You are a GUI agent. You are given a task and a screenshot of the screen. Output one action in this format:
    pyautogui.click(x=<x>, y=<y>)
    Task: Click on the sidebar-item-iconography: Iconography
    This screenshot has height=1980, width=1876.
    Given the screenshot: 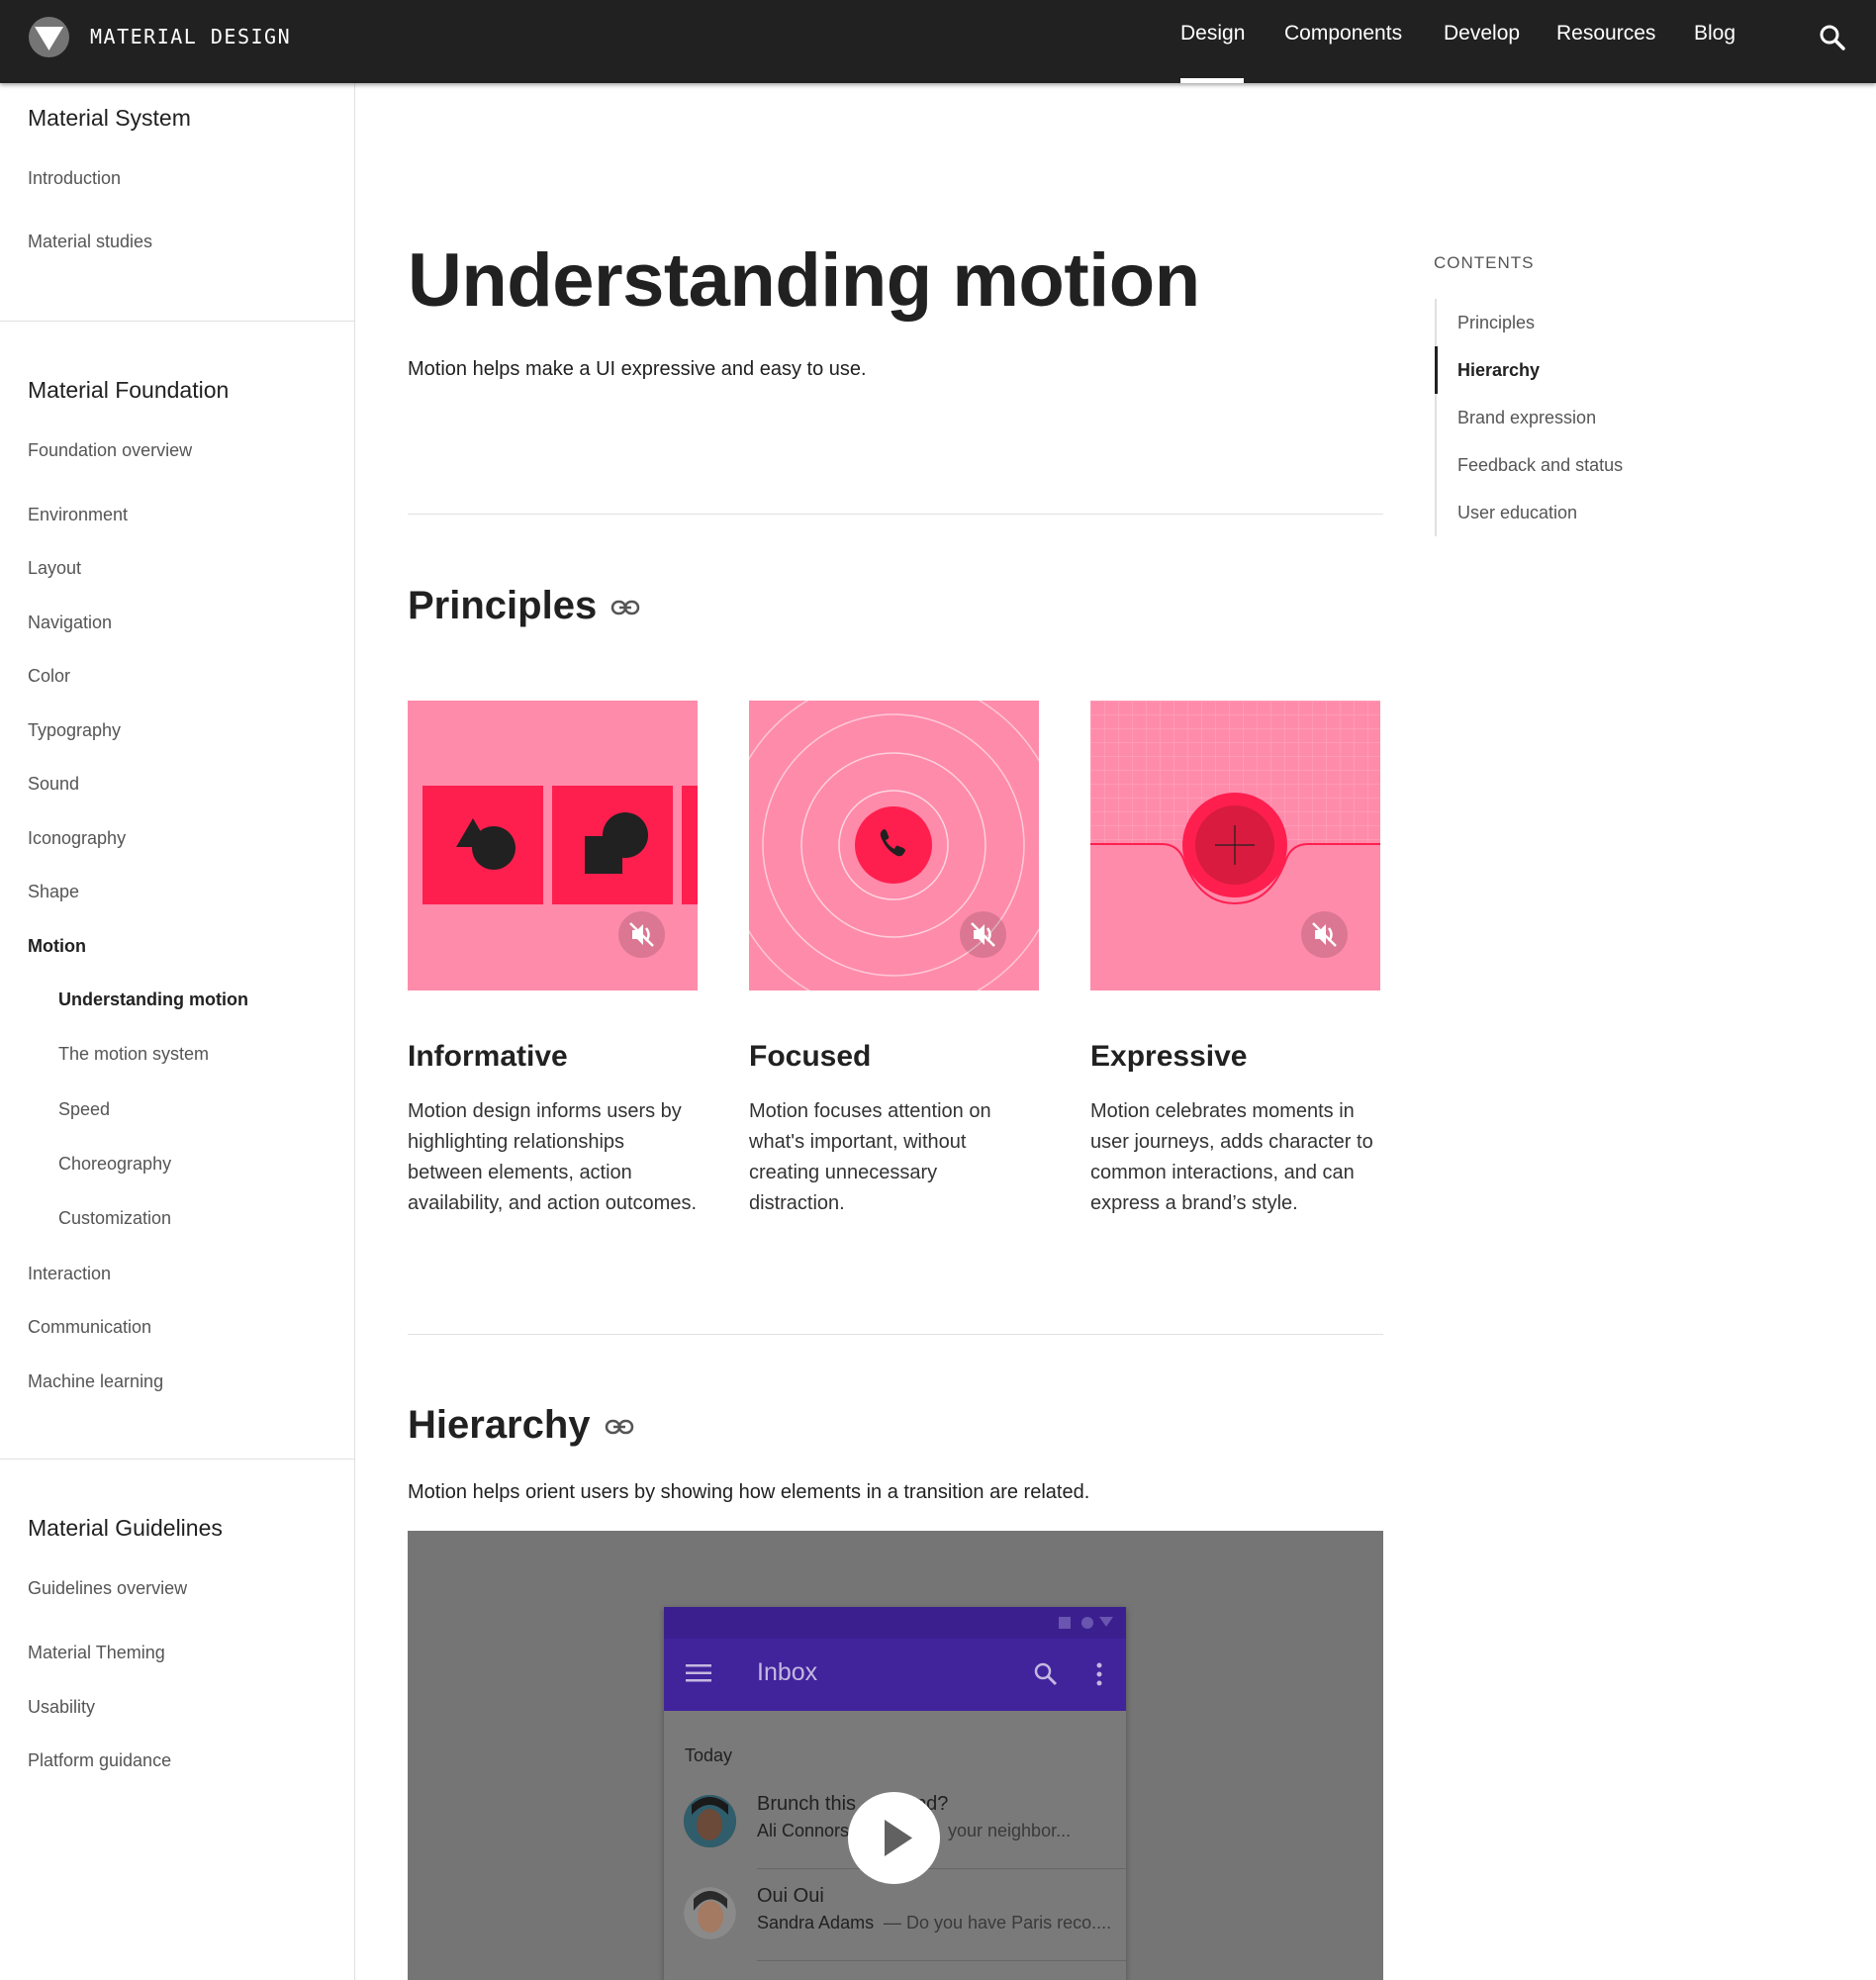 What is the action you would take?
    pyautogui.click(x=77, y=838)
    